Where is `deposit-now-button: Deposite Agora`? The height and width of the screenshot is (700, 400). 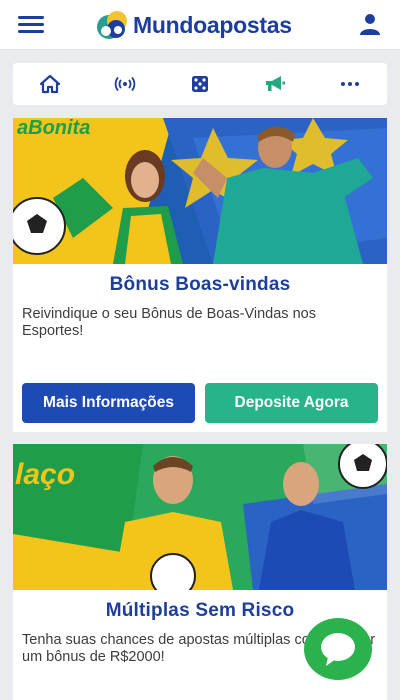 deposit-now-button: Deposite Agora is located at coordinates (291, 403).